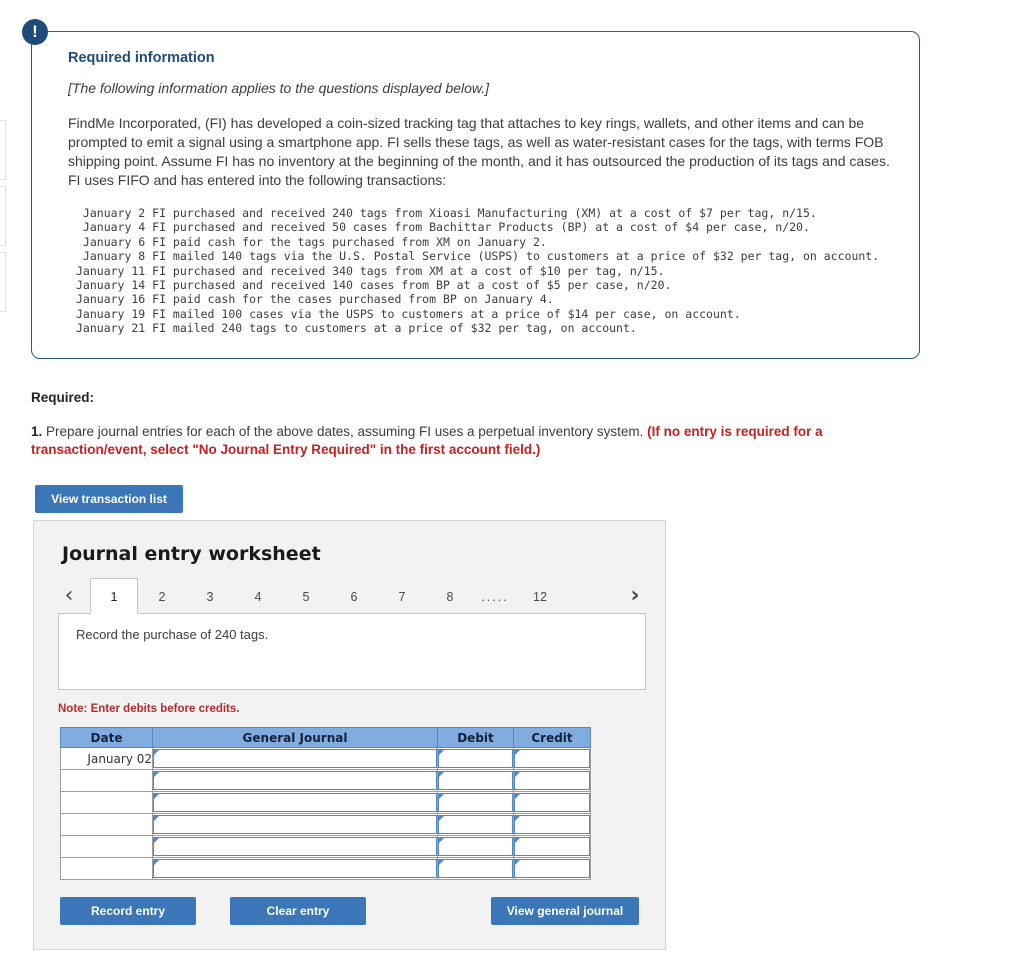 This screenshot has width=1024, height=975. Describe the element at coordinates (106, 758) in the screenshot. I see `cell-date: January 02` at that location.